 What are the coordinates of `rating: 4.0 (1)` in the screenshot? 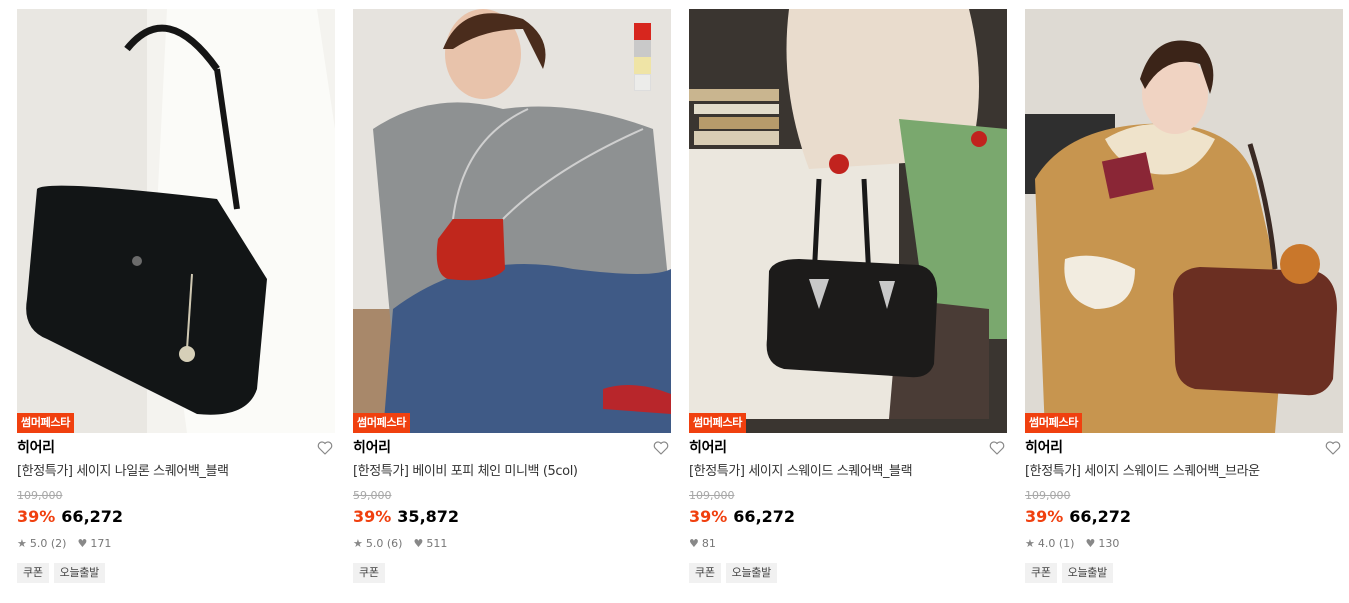 It's located at (1056, 543).